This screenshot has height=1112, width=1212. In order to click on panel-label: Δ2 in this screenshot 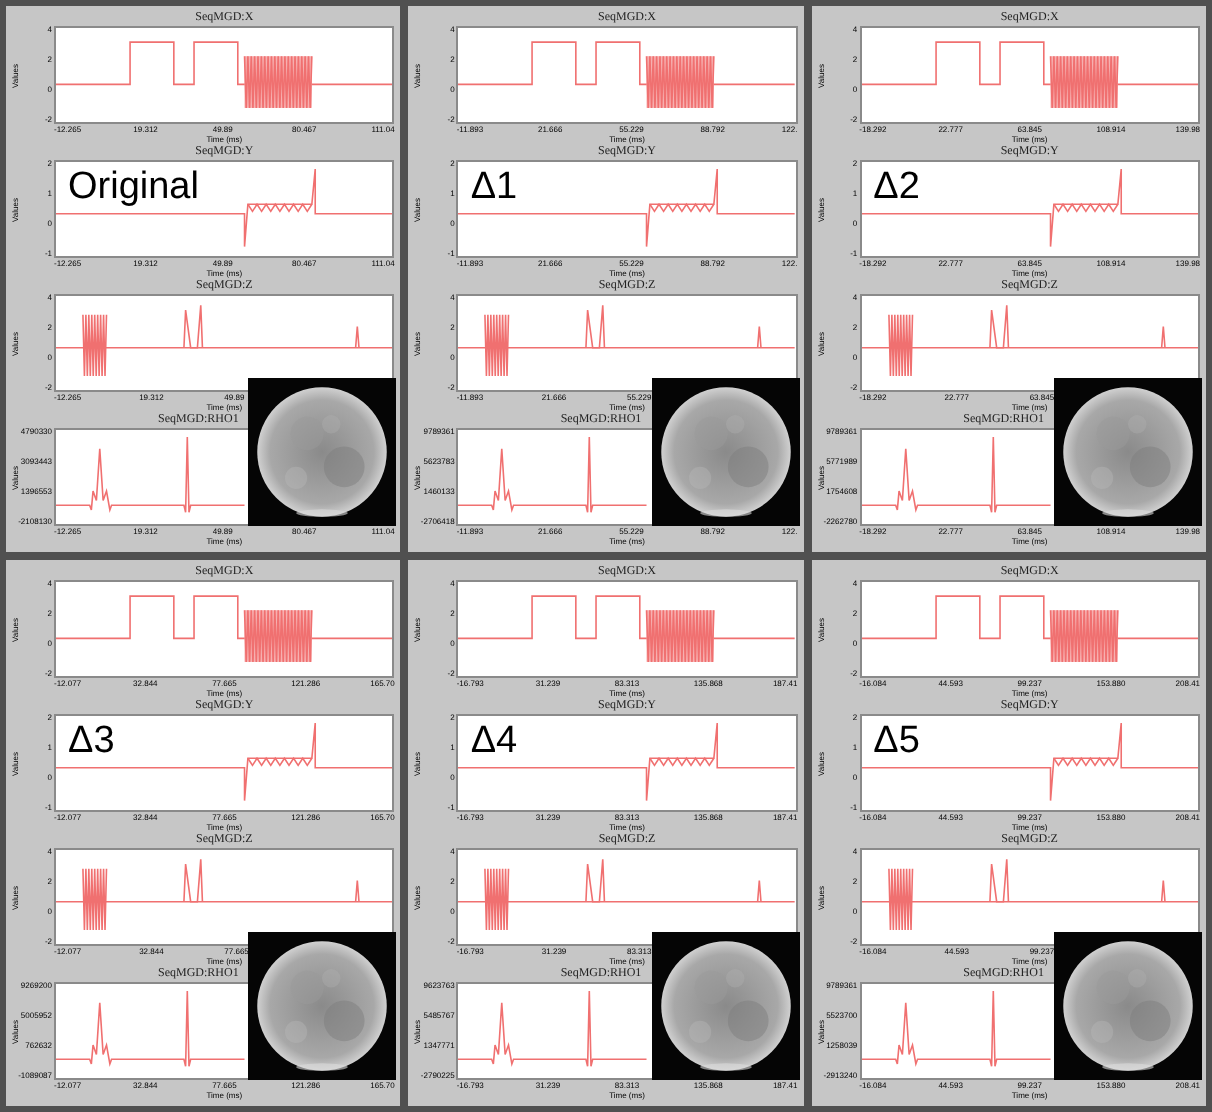, I will do `click(896, 187)`.